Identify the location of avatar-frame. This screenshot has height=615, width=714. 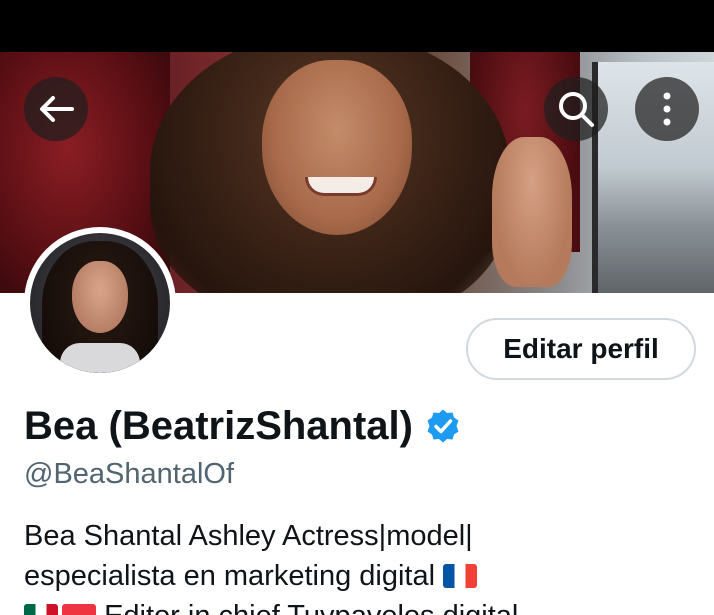
(100, 303).